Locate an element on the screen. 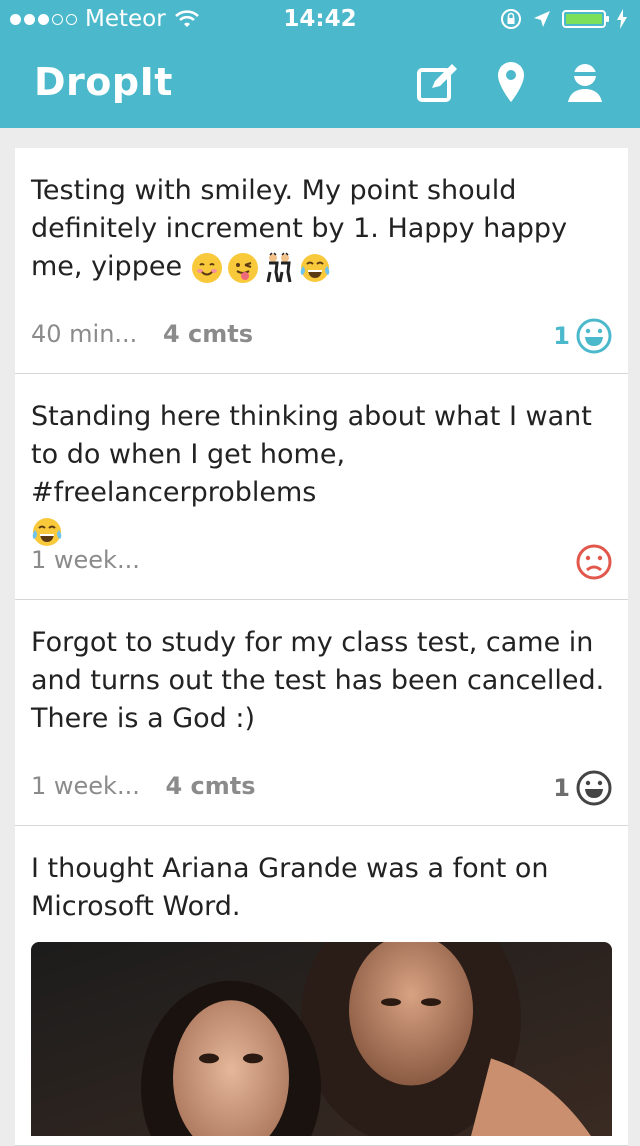  nav-bar: DropIt is located at coordinates (320, 84).